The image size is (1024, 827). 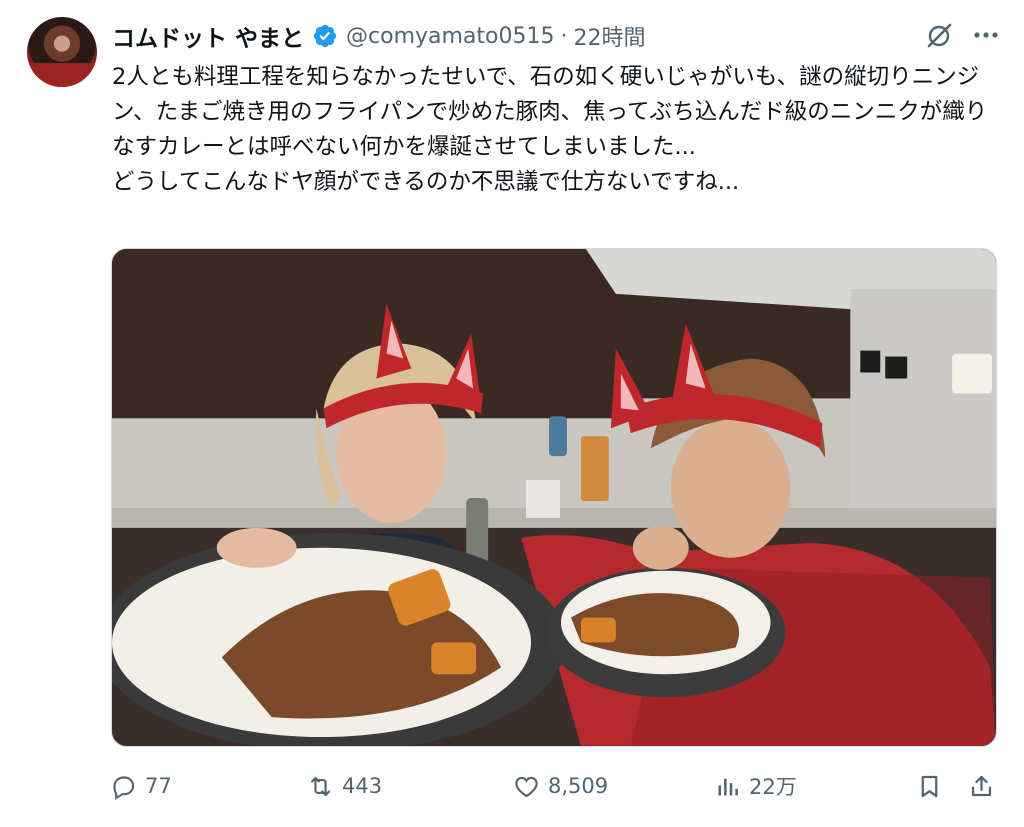 I want to click on tweet-header: コムドット やまと @comyamato0515 · 22時間, so click(x=379, y=36).